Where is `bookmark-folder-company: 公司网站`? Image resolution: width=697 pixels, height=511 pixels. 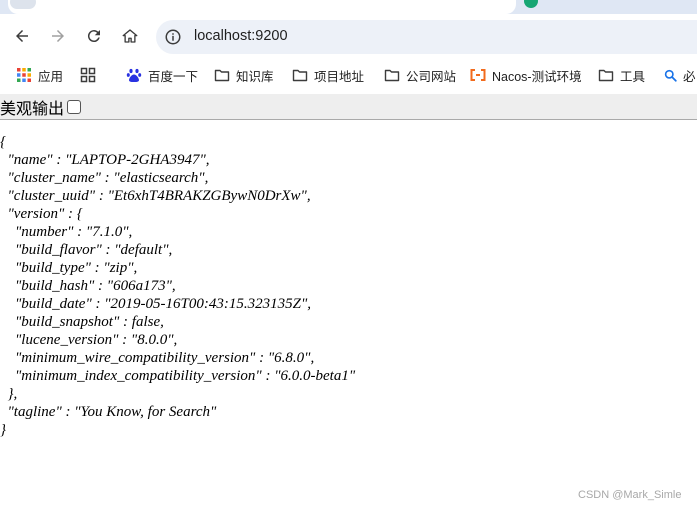
bookmark-folder-company: 公司网站 is located at coordinates (420, 75).